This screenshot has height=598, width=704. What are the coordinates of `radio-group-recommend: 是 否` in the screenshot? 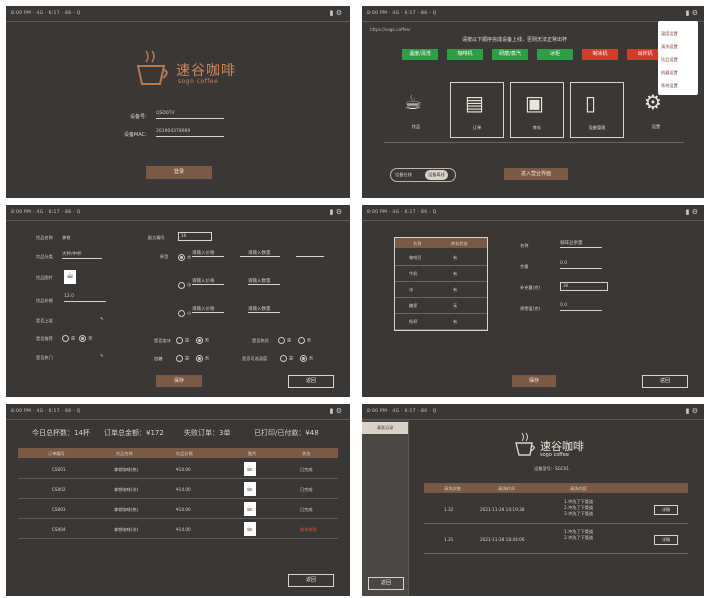 It's located at (77, 338).